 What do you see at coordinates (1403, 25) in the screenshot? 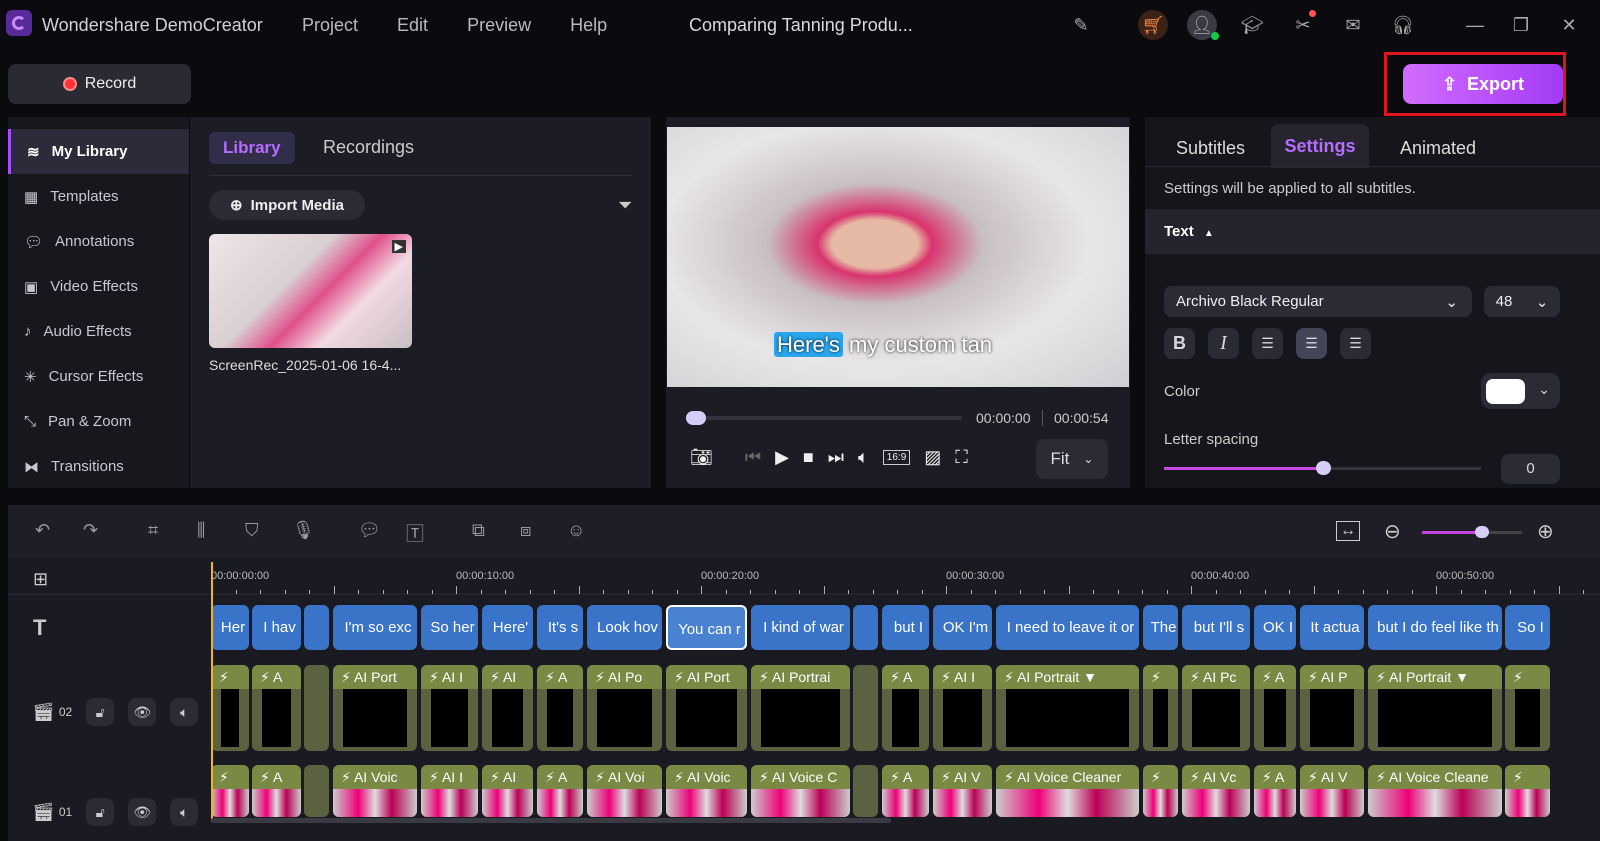
I see `support-icon: 🎧︎` at bounding box center [1403, 25].